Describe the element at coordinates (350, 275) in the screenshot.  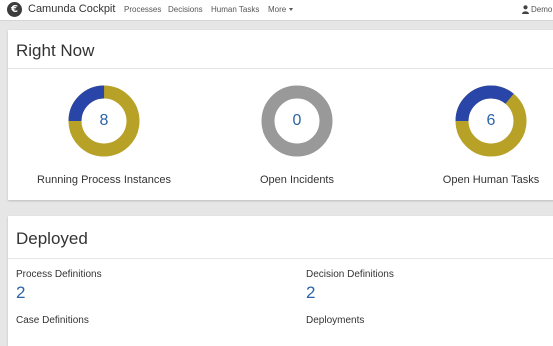
I see `decision-definitions-label: Decision Definitions` at that location.